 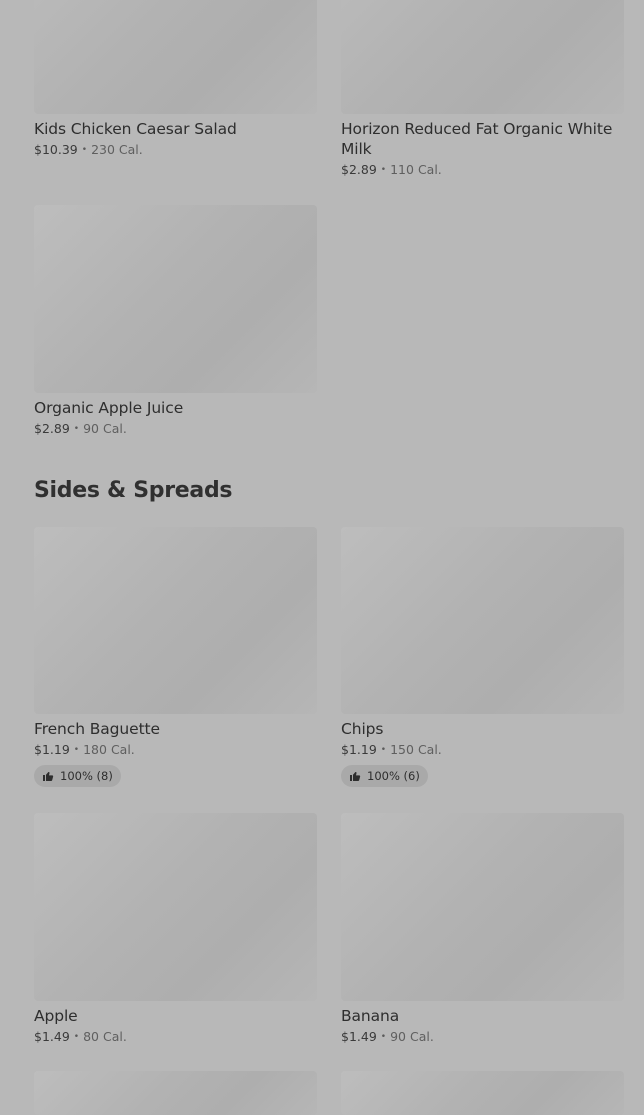 What do you see at coordinates (393, 776) in the screenshot?
I see `rating-text: 100% (6)` at bounding box center [393, 776].